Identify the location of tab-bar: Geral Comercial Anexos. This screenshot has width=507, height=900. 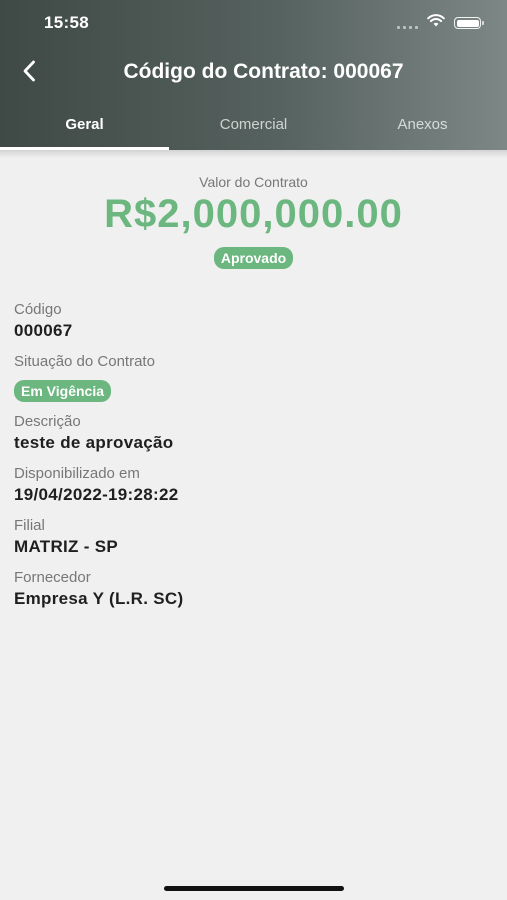
(253, 125).